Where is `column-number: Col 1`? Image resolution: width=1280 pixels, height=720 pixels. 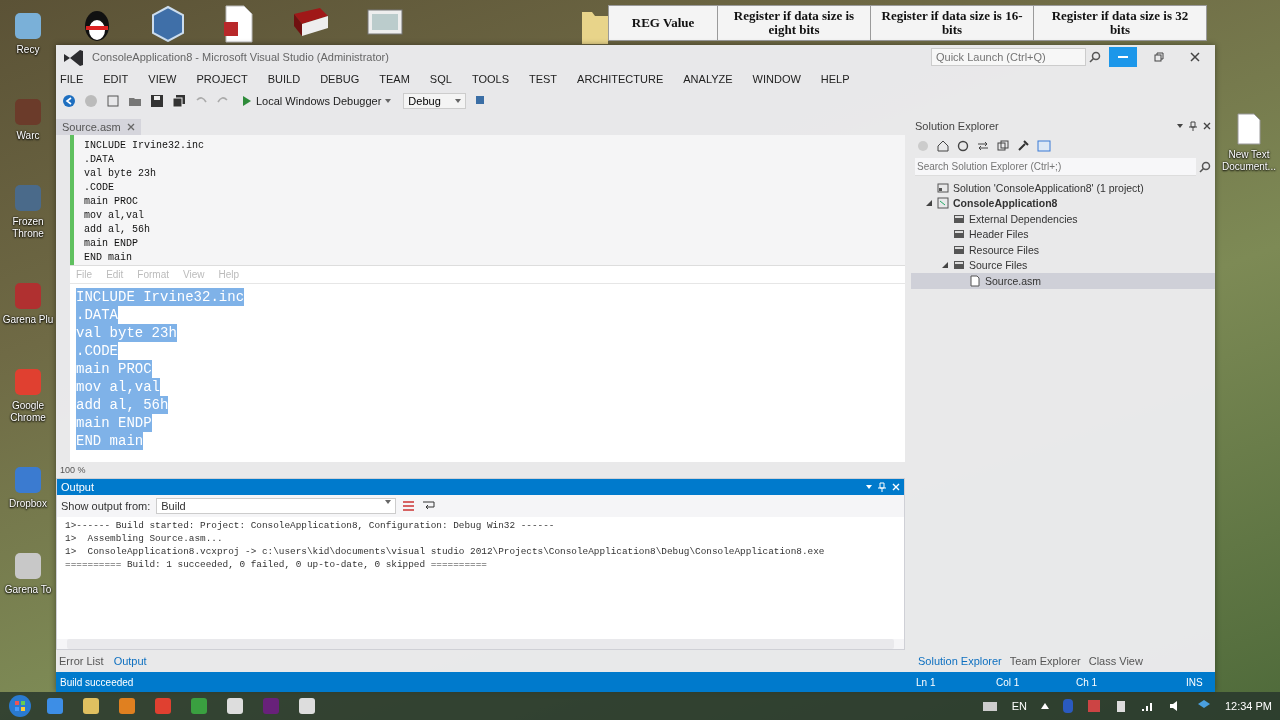
column-number: Col 1 is located at coordinates (1008, 682).